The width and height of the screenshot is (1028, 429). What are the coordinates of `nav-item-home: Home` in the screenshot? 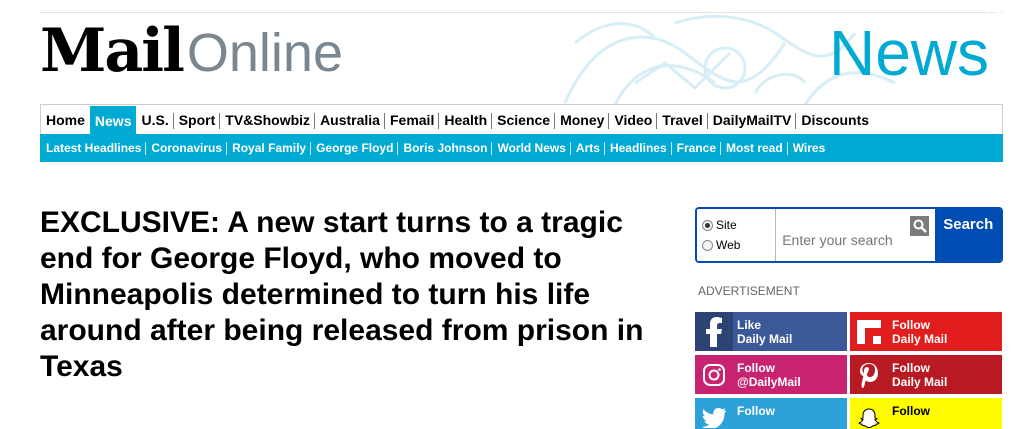 It's located at (65, 120).